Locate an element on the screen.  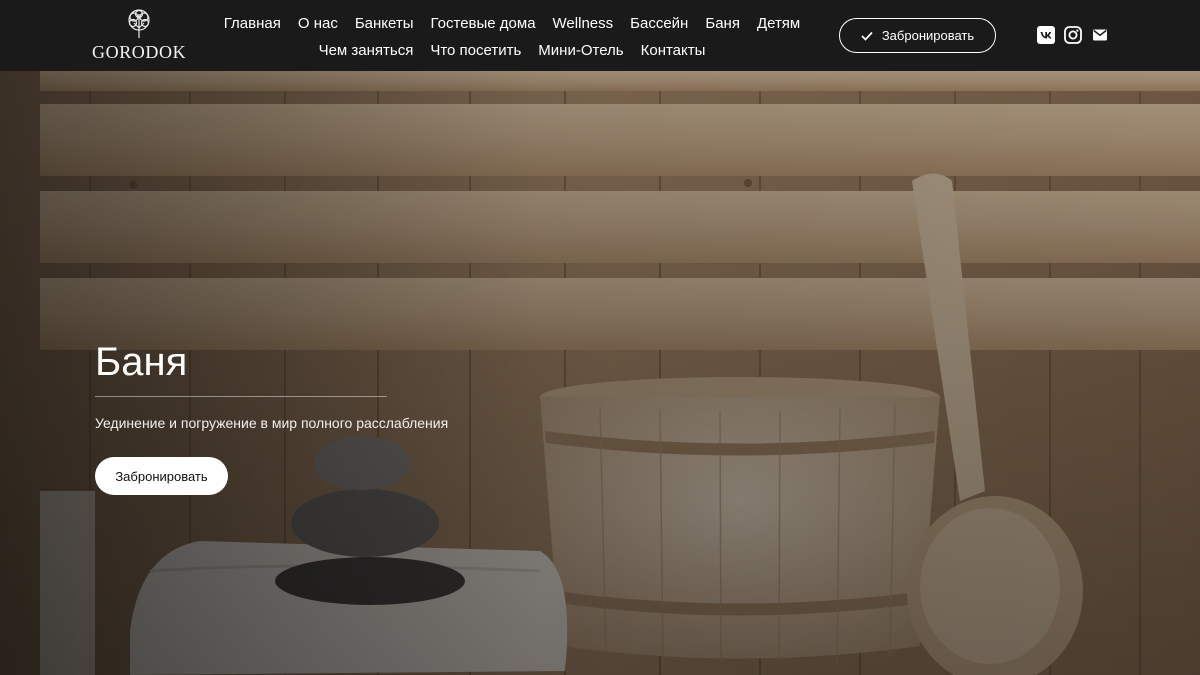
nav-item-banya: Баня is located at coordinates (722, 23).